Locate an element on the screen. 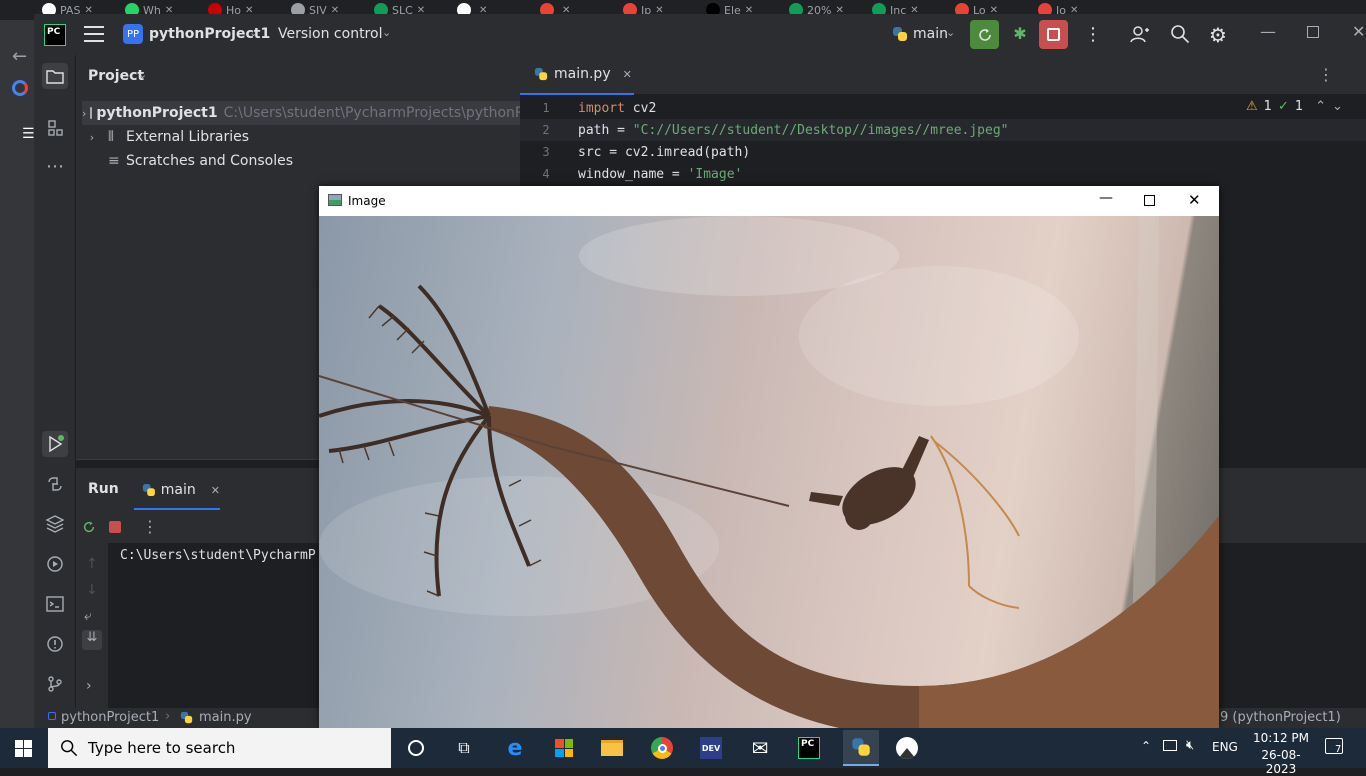 The width and height of the screenshot is (1366, 776). run-tool-icon is located at coordinates (55, 444).